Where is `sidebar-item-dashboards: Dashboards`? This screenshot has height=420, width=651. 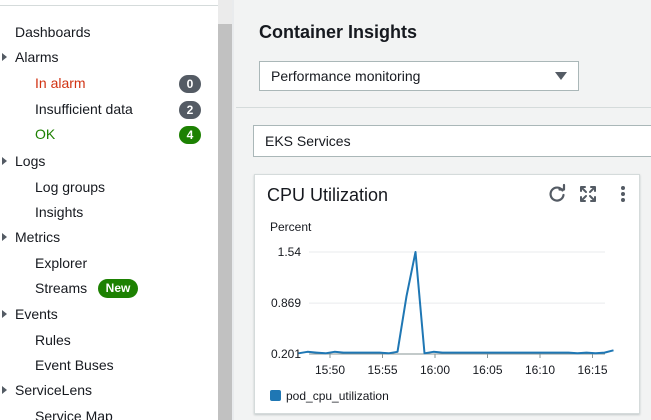
sidebar-item-dashboards: Dashboards is located at coordinates (53, 32).